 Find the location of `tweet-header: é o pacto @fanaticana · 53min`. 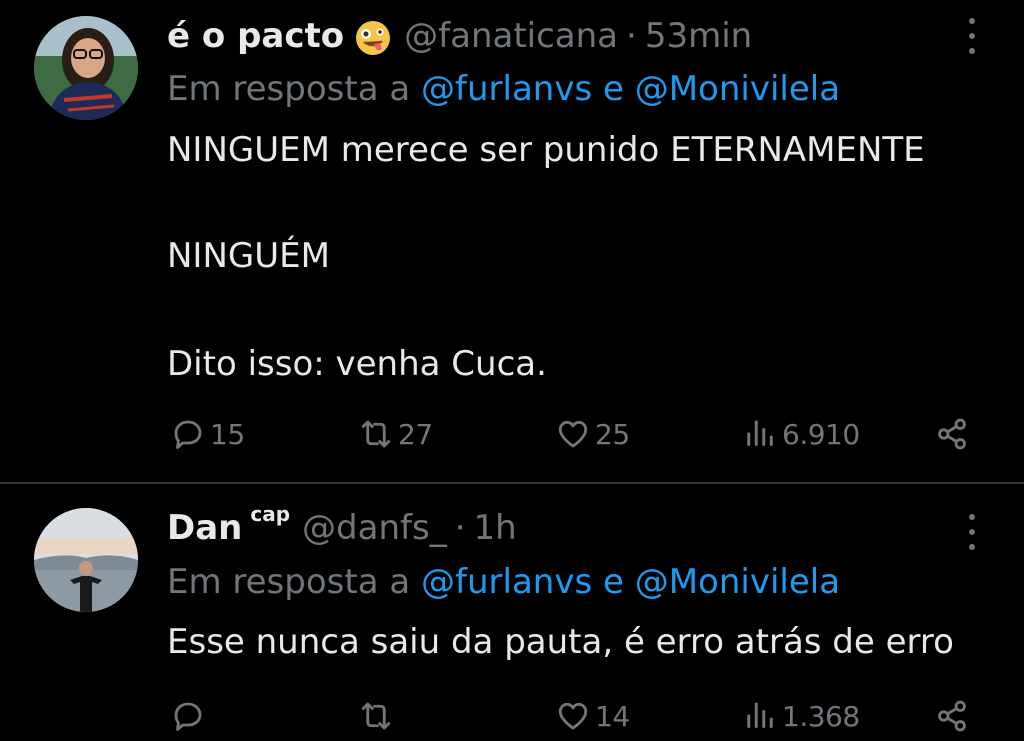

tweet-header: é o pacto @fanaticana · 53min is located at coordinates (459, 36).